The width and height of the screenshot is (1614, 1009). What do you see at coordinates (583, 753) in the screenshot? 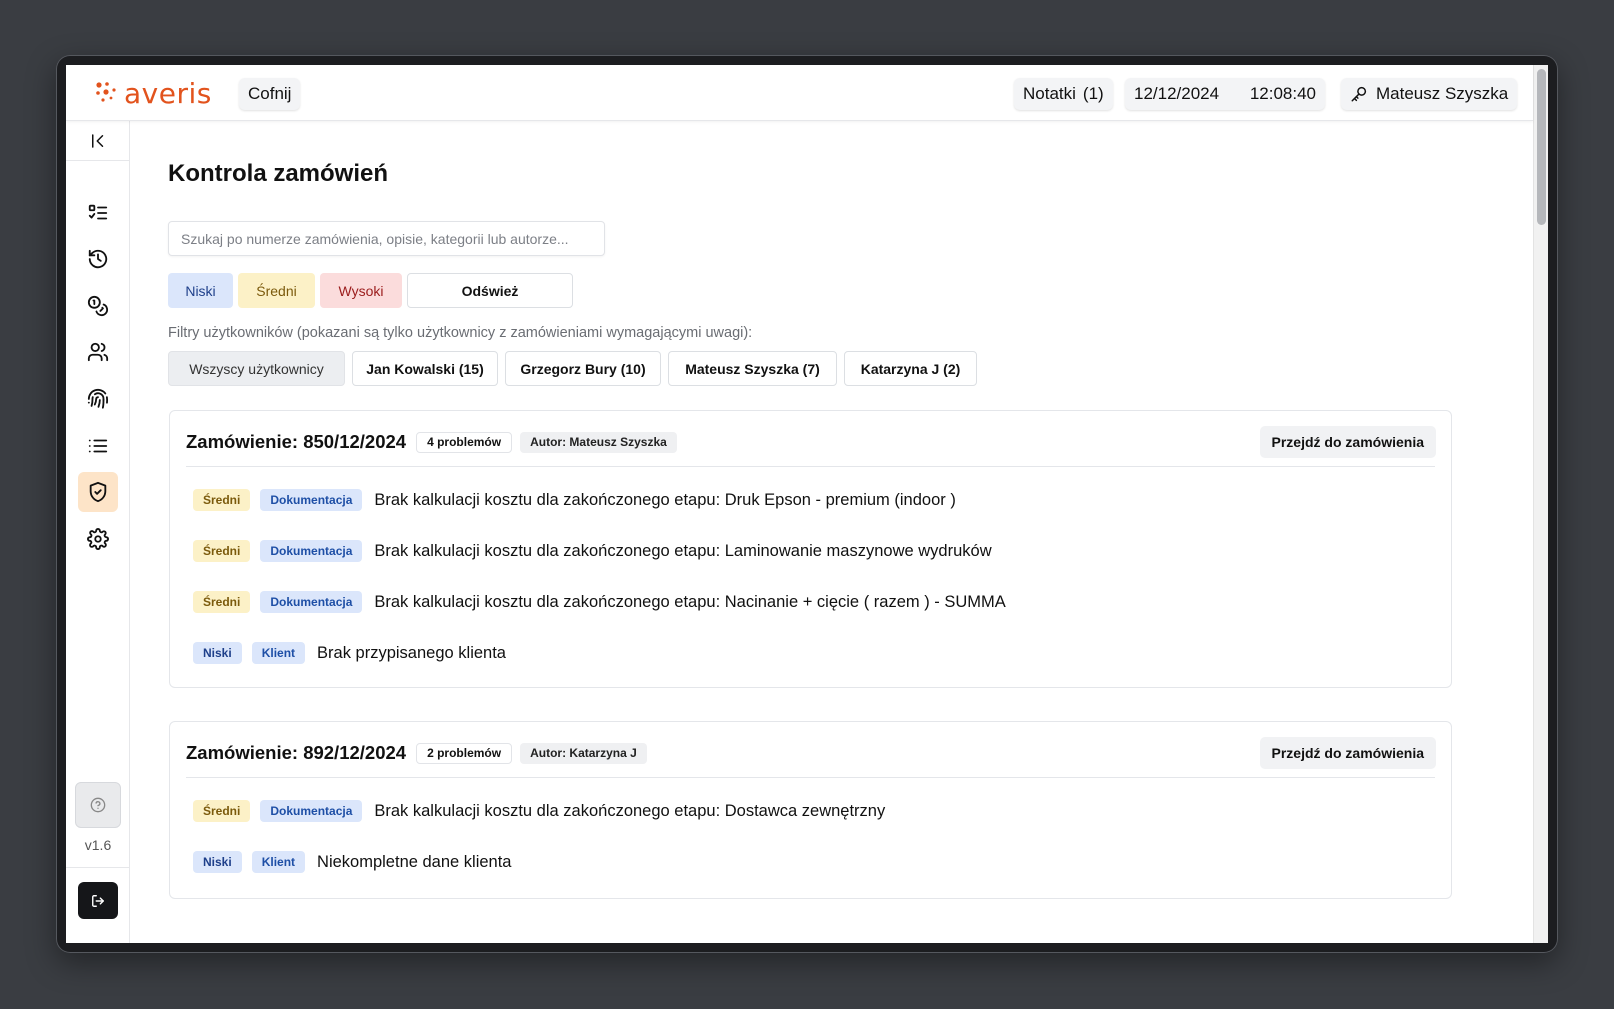
I see `author-badge: Autor: Katarzyna J` at bounding box center [583, 753].